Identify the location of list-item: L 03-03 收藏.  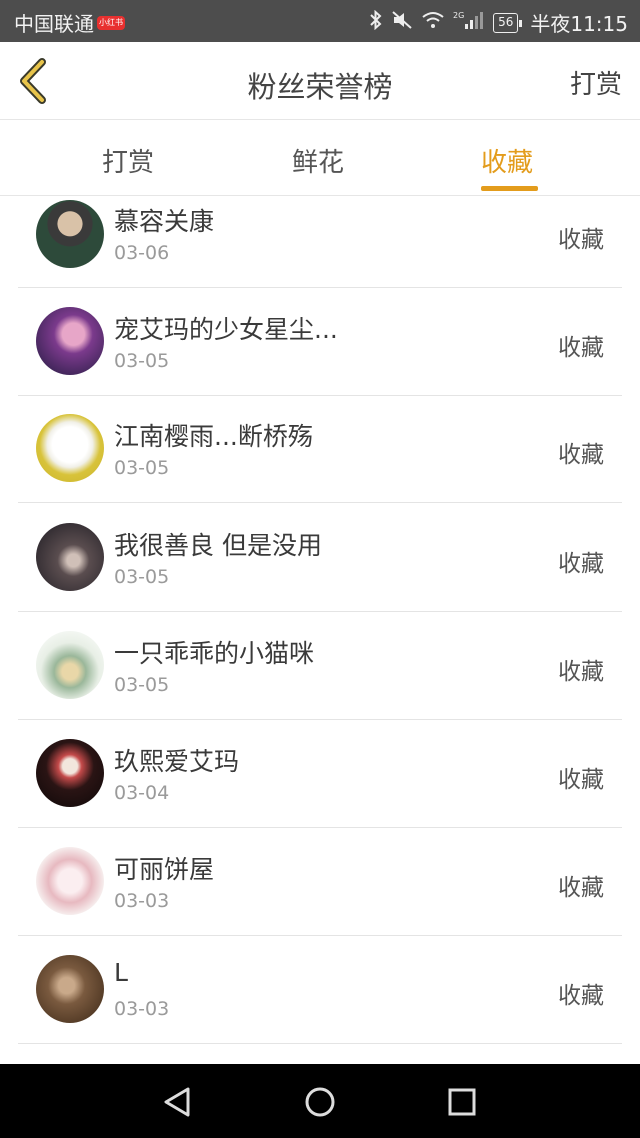
(320, 990).